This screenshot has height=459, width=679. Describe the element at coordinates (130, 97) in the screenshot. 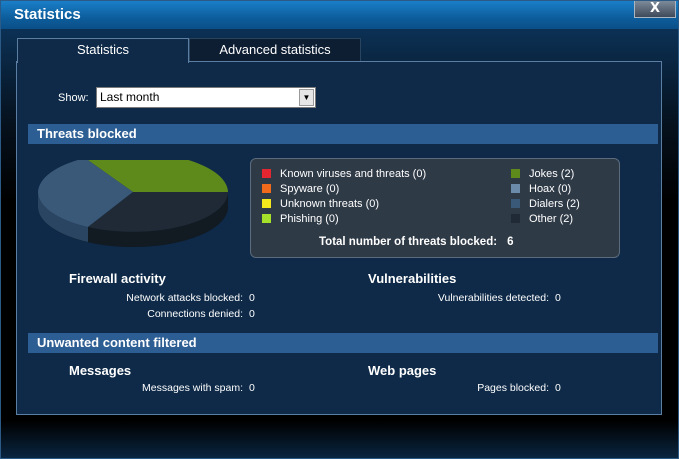

I see `period-select-value: Last month` at that location.